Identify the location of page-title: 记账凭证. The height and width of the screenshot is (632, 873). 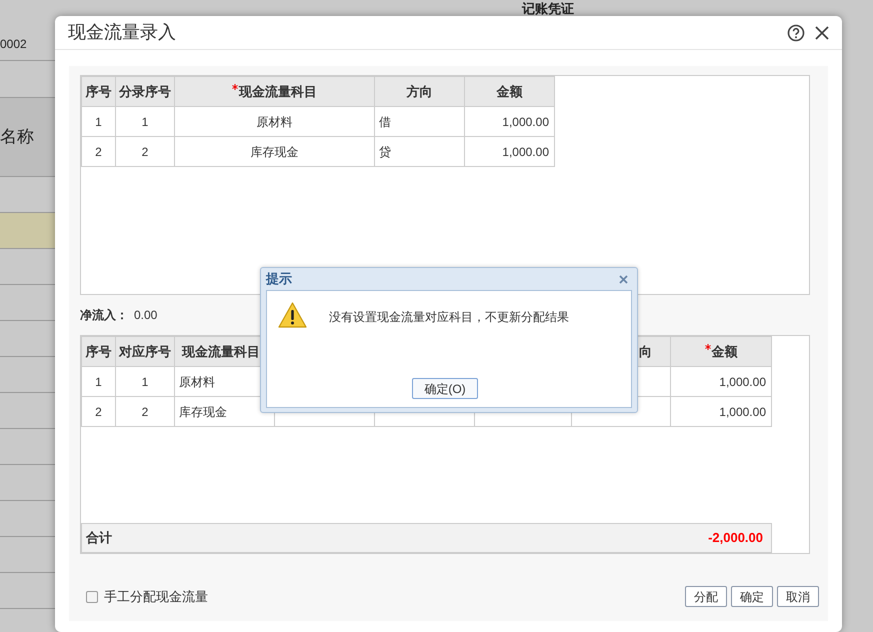
(548, 8).